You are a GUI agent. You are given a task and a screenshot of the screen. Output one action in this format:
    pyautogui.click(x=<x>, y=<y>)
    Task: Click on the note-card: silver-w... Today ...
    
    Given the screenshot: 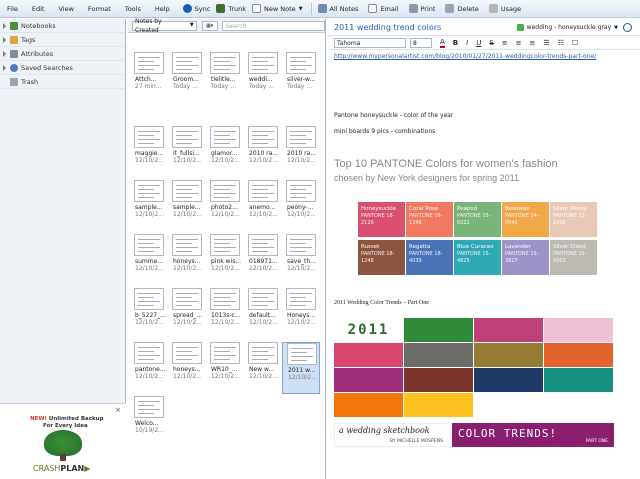 What is the action you would take?
    pyautogui.click(x=301, y=78)
    